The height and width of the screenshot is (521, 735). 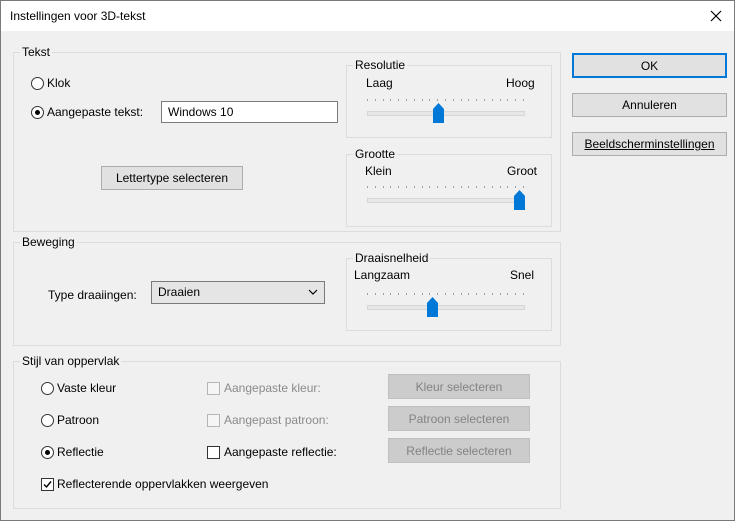 What do you see at coordinates (459, 386) in the screenshot?
I see `color-select-button: Kleur selecteren` at bounding box center [459, 386].